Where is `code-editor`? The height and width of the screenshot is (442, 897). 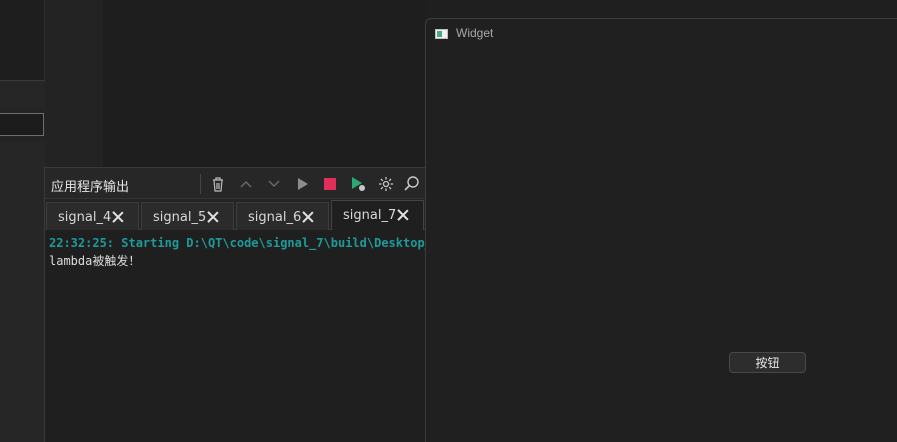
code-editor is located at coordinates (264, 83).